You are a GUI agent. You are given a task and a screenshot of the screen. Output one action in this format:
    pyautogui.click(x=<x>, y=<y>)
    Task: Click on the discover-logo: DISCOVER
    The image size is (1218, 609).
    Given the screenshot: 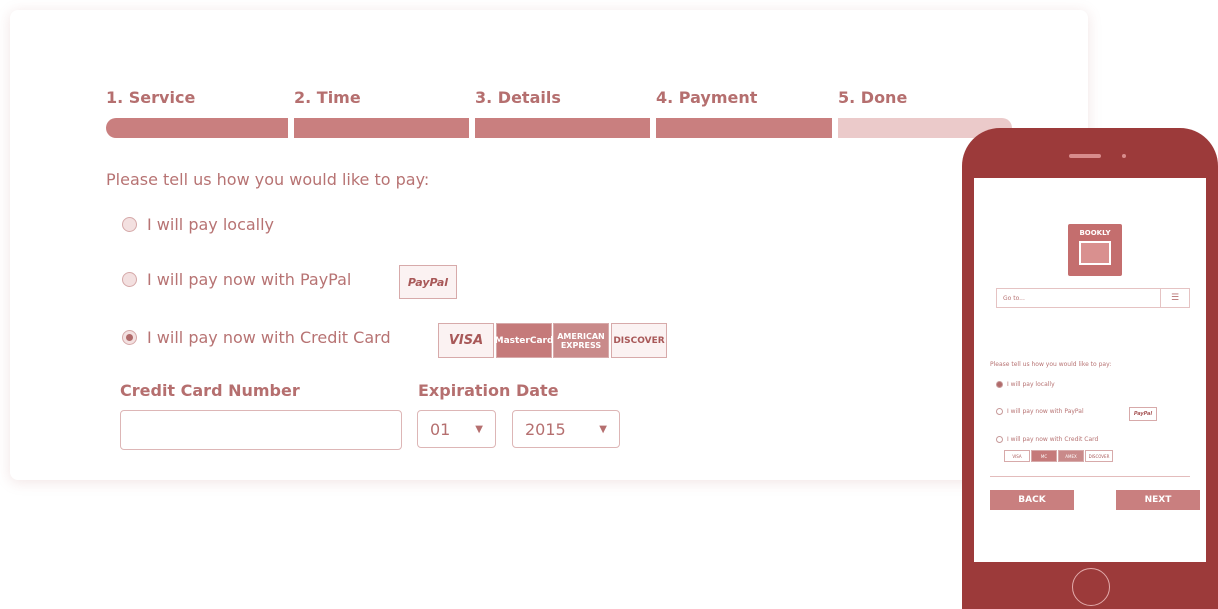 What is the action you would take?
    pyautogui.click(x=639, y=340)
    